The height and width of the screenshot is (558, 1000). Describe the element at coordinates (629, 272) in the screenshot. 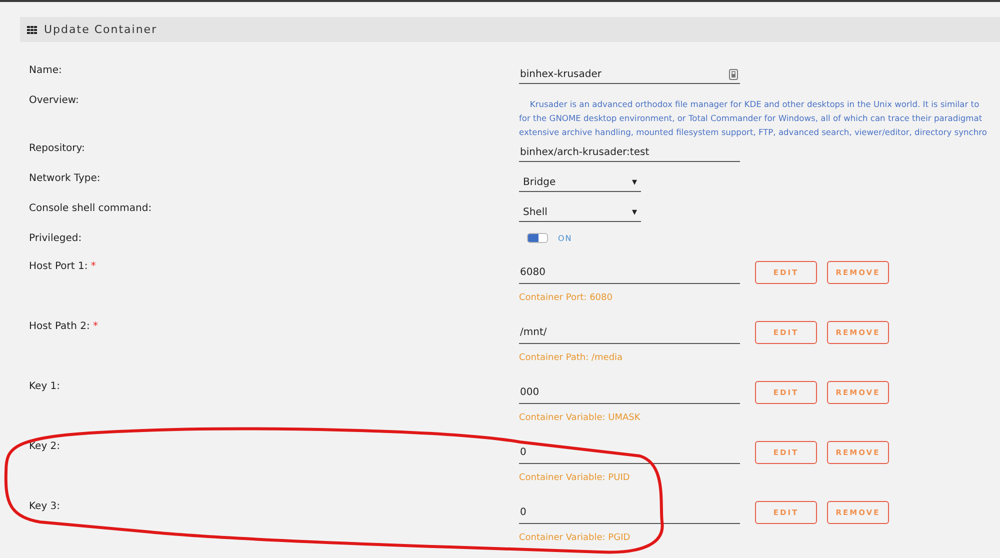

I see `text-field: 6080` at that location.